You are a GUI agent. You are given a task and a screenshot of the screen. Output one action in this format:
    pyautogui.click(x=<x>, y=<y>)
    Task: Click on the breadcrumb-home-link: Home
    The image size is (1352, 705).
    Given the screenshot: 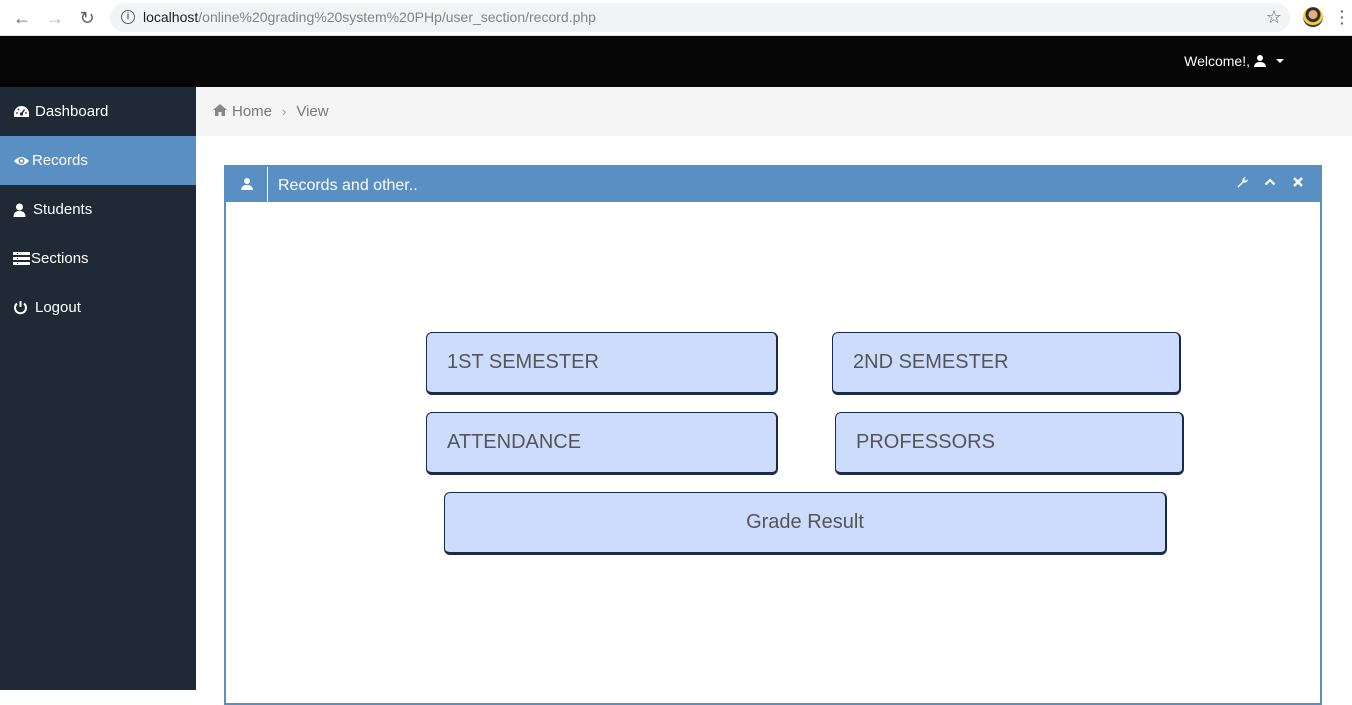 What is the action you would take?
    pyautogui.click(x=252, y=111)
    